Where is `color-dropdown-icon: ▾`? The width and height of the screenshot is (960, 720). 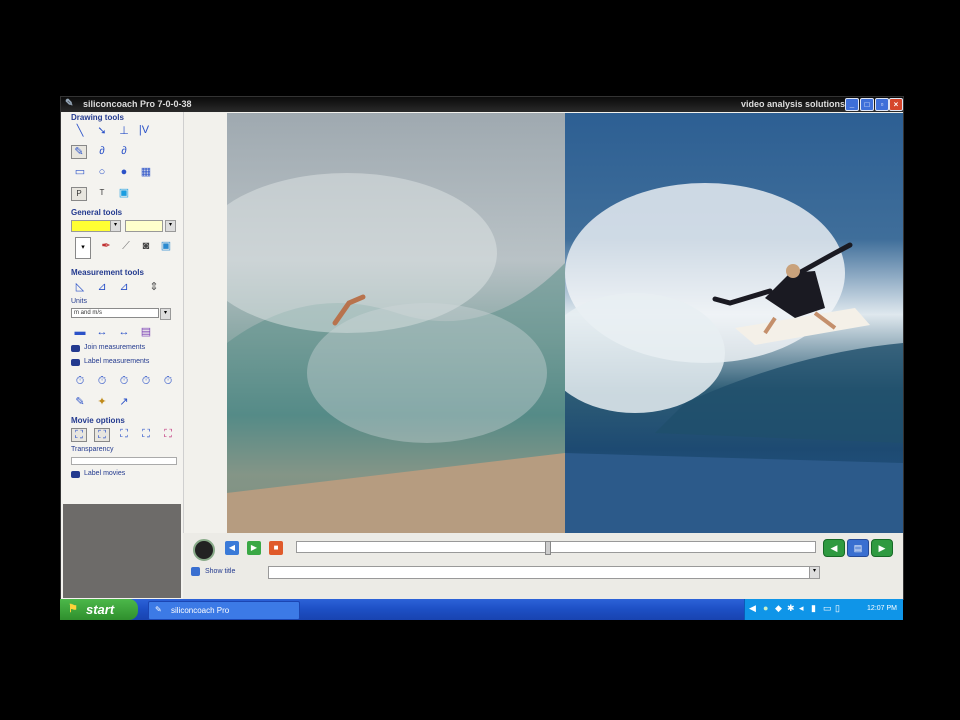 color-dropdown-icon: ▾ is located at coordinates (115, 226).